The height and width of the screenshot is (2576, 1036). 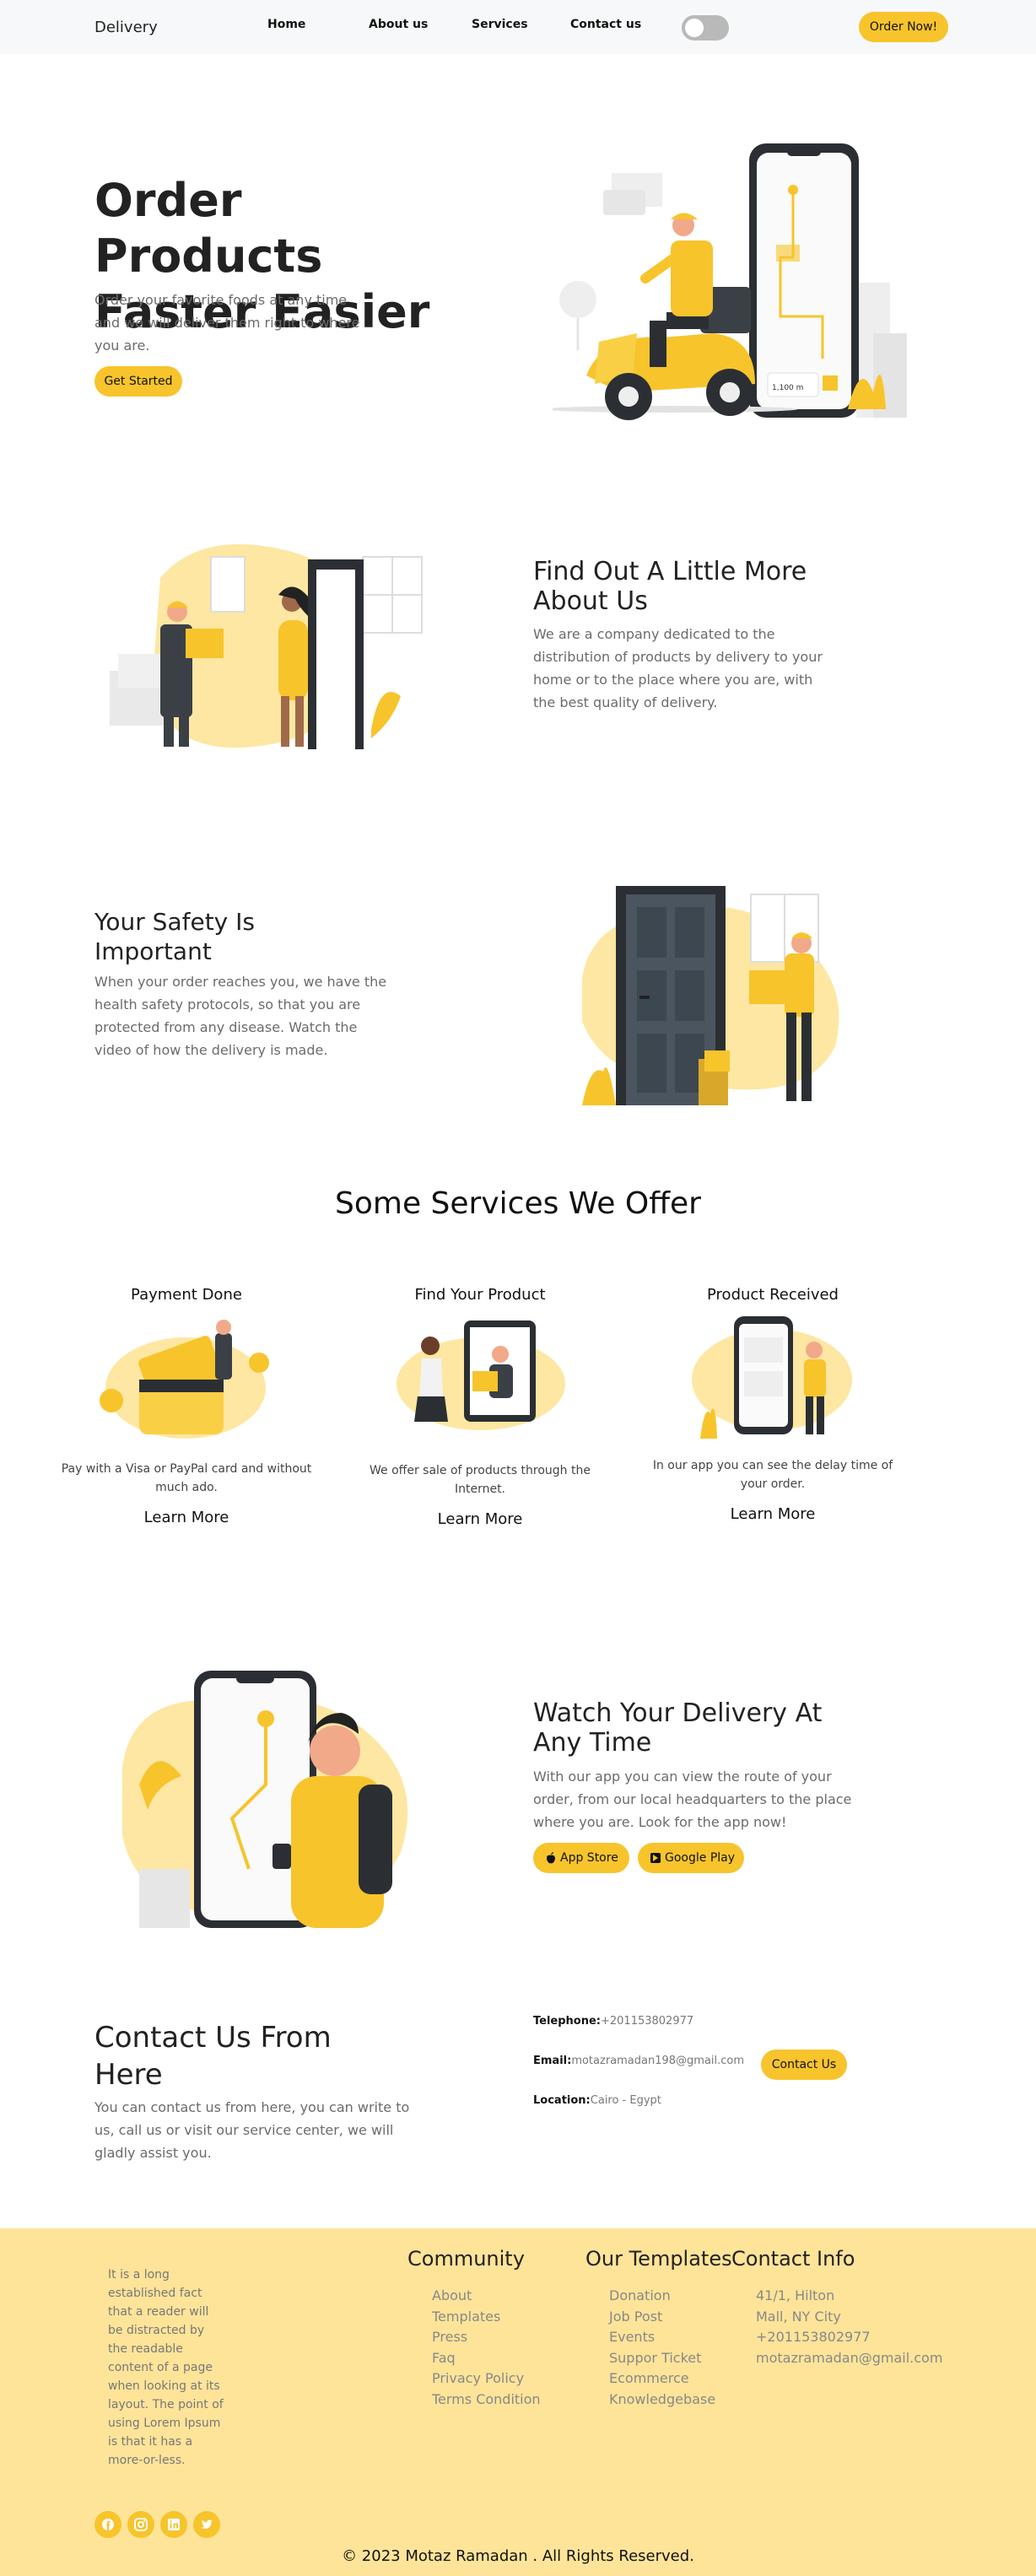 What do you see at coordinates (487, 2379) in the screenshot?
I see `footer-link-privacy: Privacy Policy` at bounding box center [487, 2379].